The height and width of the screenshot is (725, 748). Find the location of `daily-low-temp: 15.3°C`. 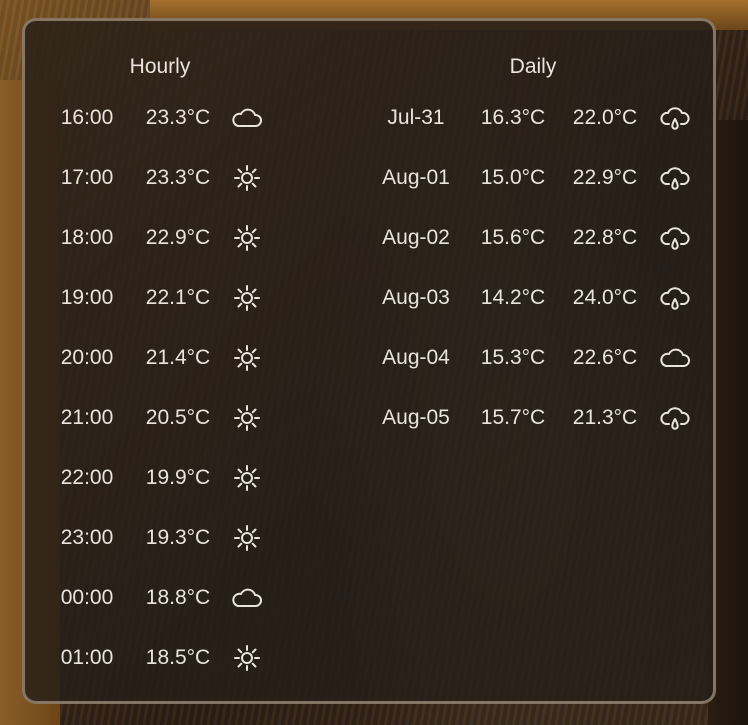

daily-low-temp: 15.3°C is located at coordinates (513, 357).